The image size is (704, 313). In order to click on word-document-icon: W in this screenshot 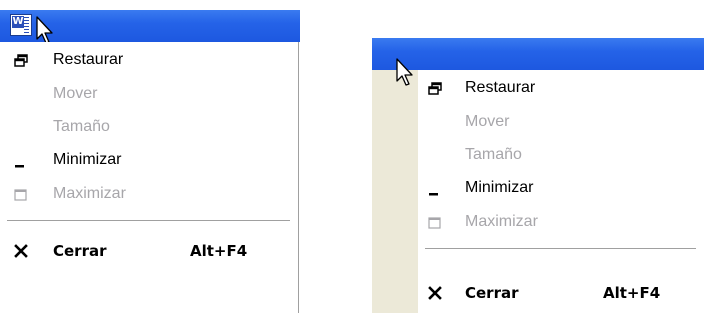, I will do `click(21, 25)`.